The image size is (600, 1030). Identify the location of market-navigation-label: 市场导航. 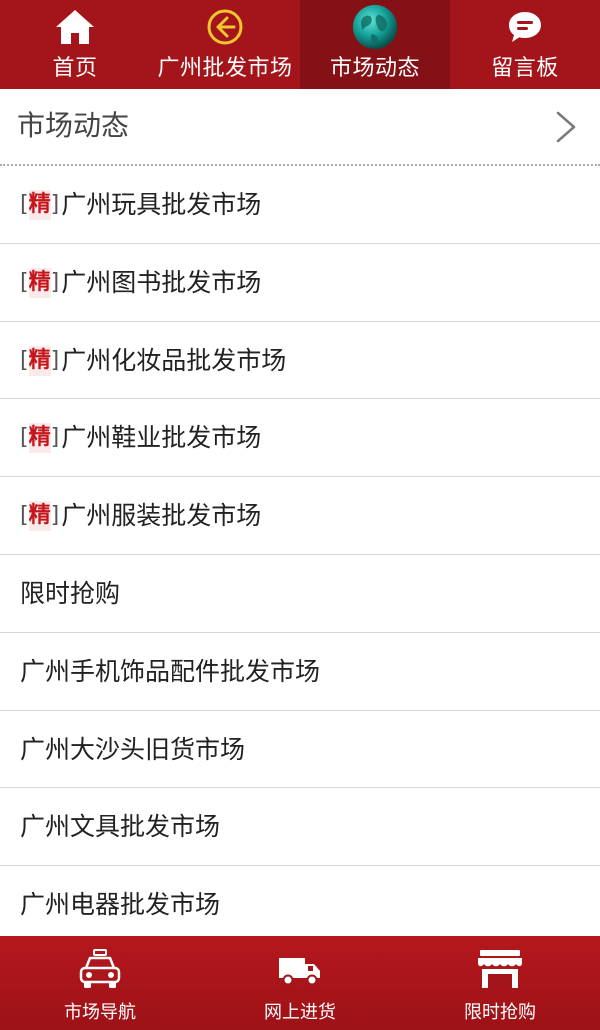
(100, 1012).